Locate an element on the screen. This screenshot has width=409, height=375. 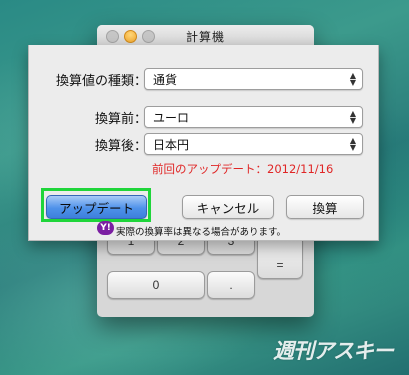
publisher-watermark: 週刊アスキー is located at coordinates (333, 351).